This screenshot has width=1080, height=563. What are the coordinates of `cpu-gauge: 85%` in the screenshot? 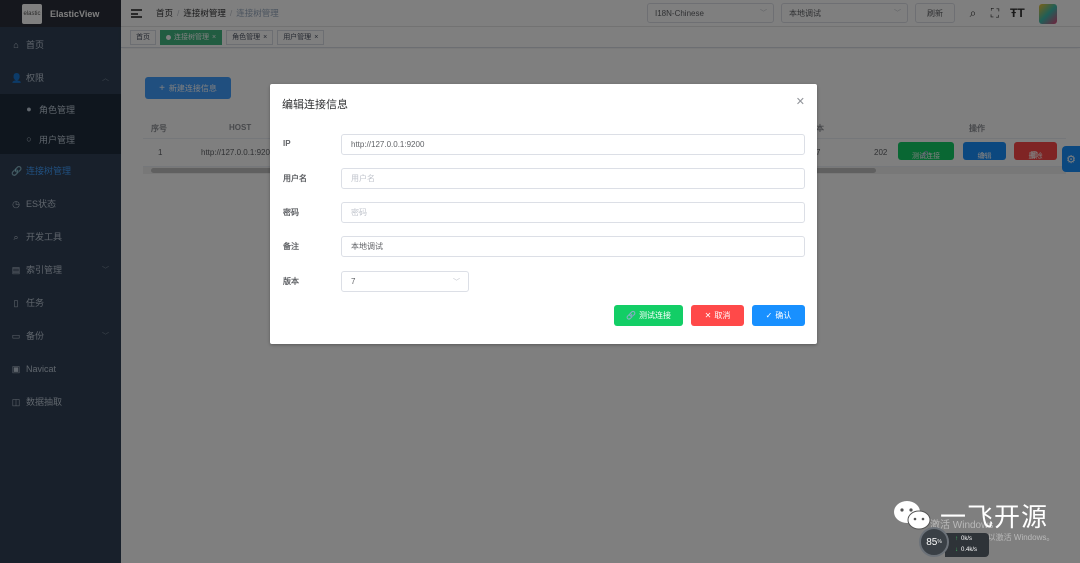 It's located at (934, 542).